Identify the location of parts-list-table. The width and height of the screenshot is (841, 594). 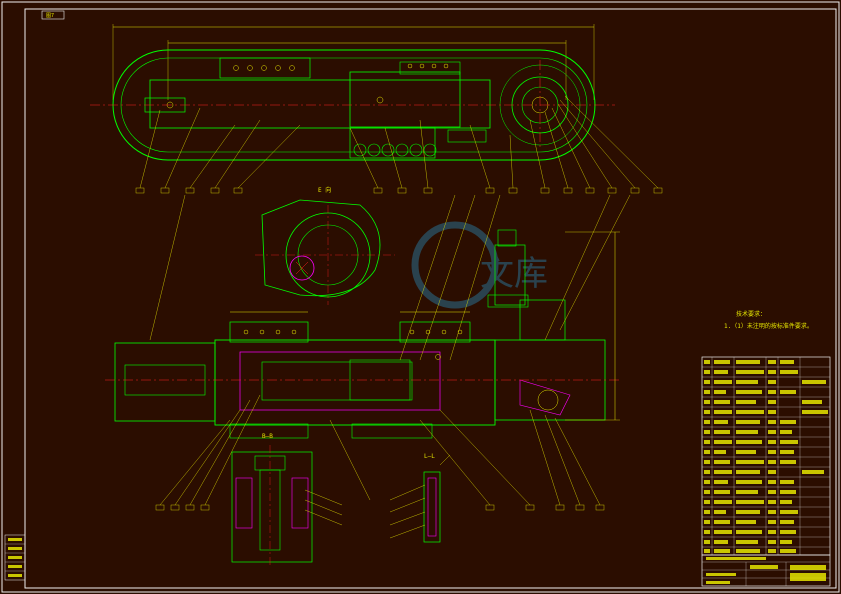
(766, 456).